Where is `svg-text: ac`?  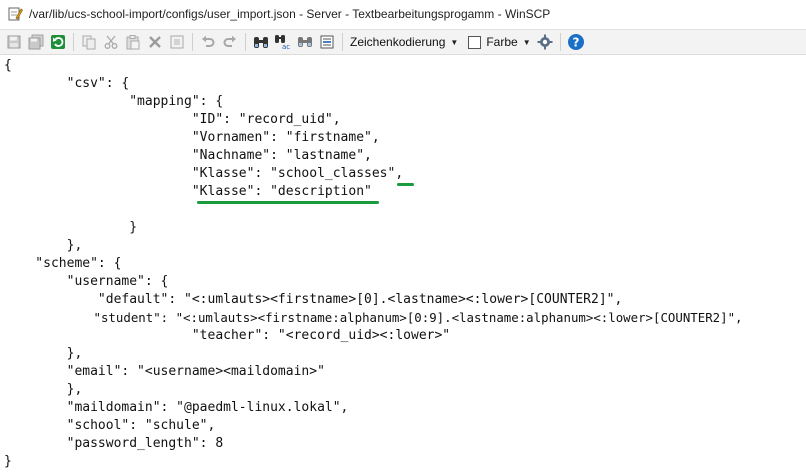
svg-text: ac is located at coordinates (286, 46).